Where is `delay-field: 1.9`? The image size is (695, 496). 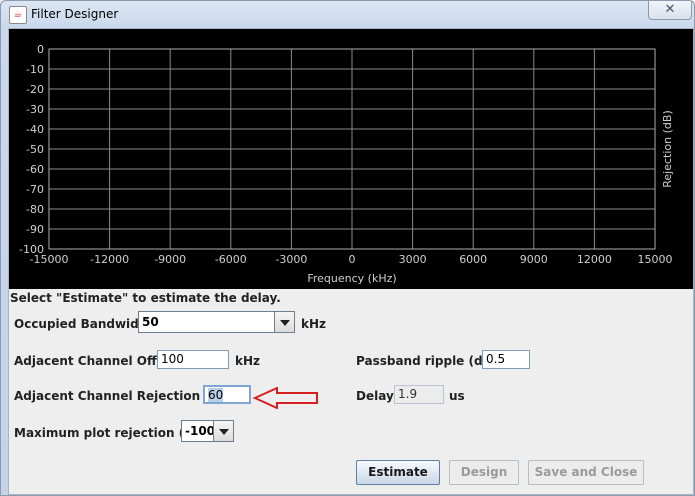 delay-field: 1.9 is located at coordinates (419, 394).